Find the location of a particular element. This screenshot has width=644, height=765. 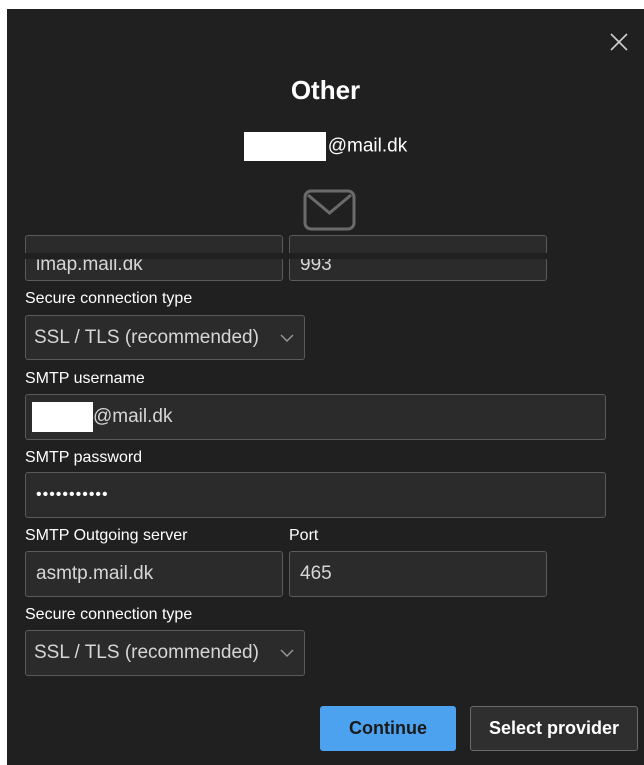

smtp-secure-label: Secure connection type is located at coordinates (109, 614).